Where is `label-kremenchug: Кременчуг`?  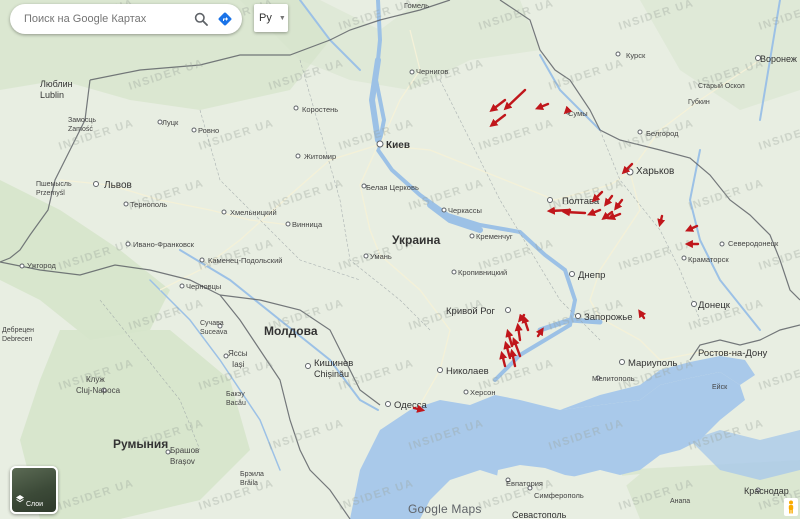 label-kremenchug: Кременчуг is located at coordinates (494, 236).